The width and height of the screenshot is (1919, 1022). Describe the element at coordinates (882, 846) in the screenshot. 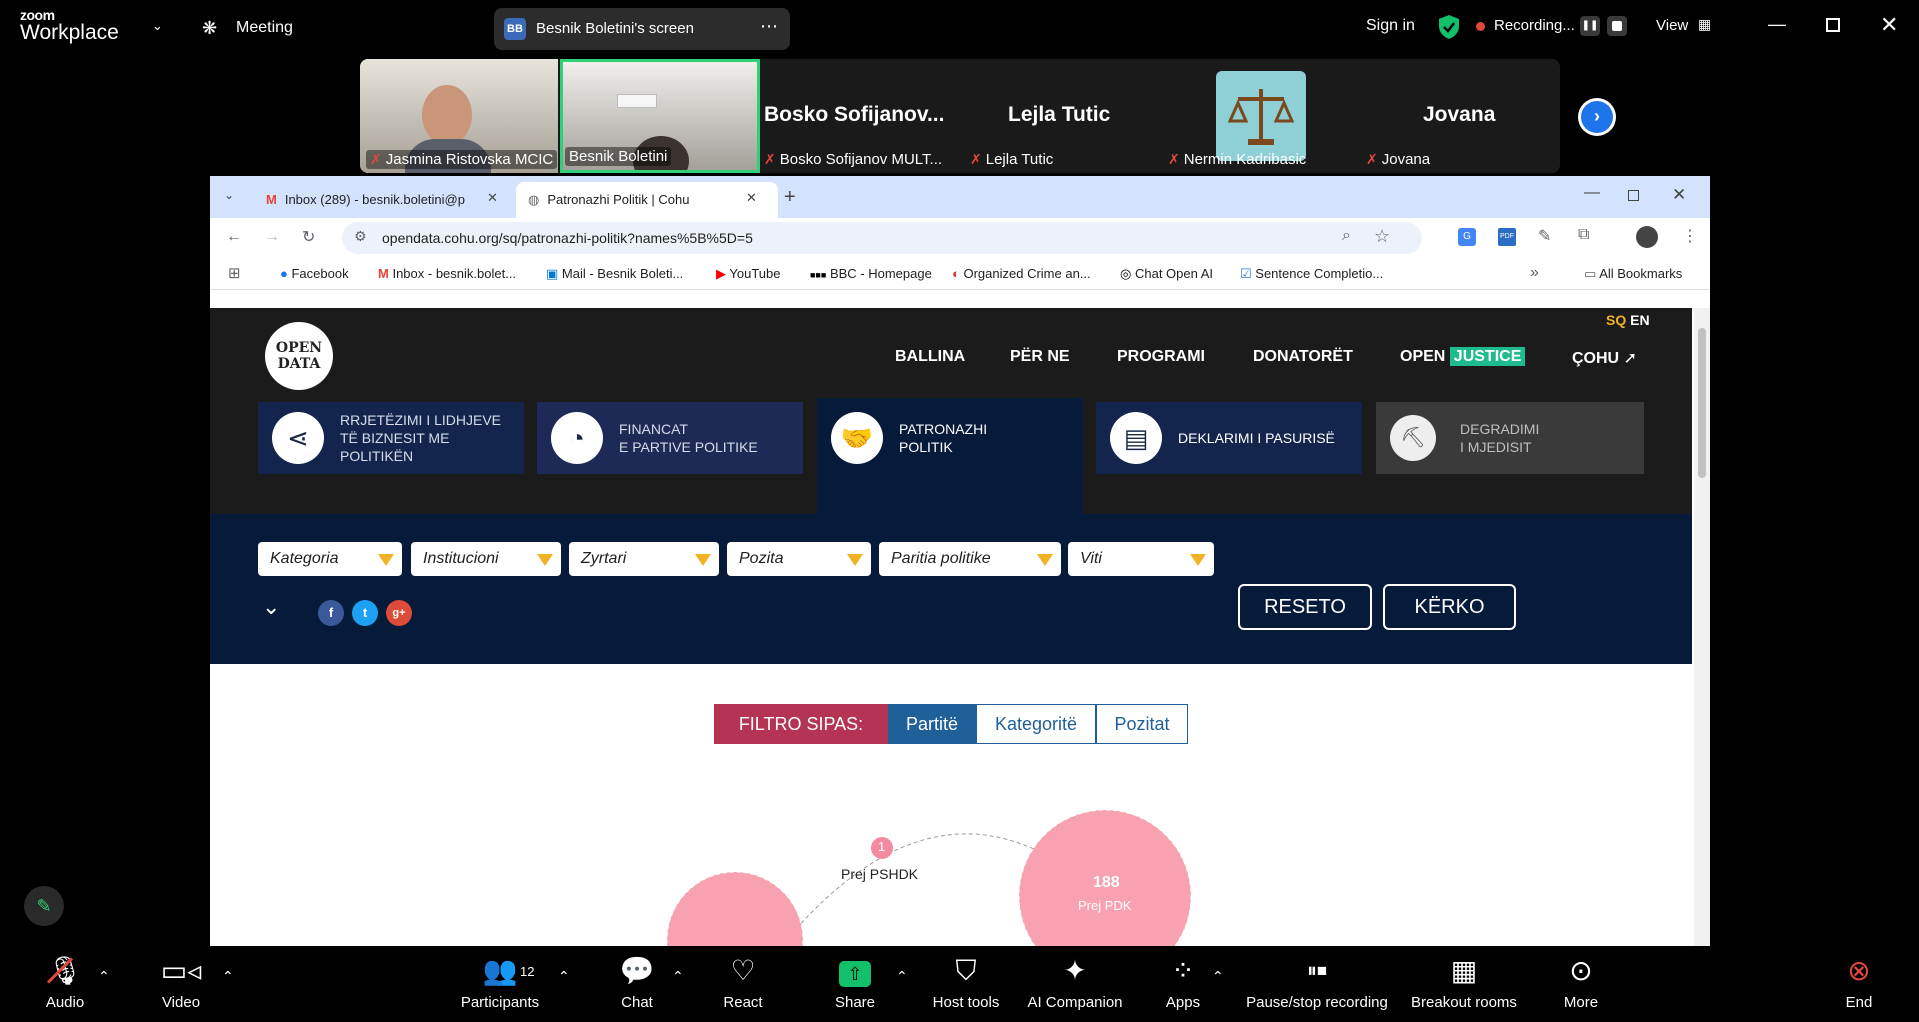

I see `link-badge-count: 1` at that location.